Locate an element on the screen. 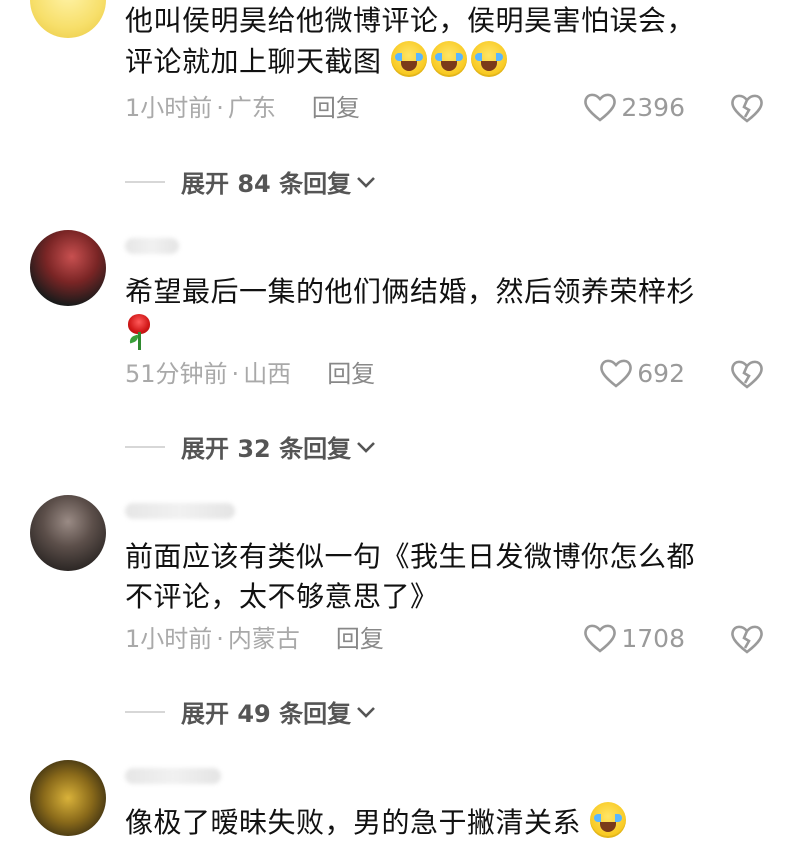  like-count: 692 is located at coordinates (661, 373).